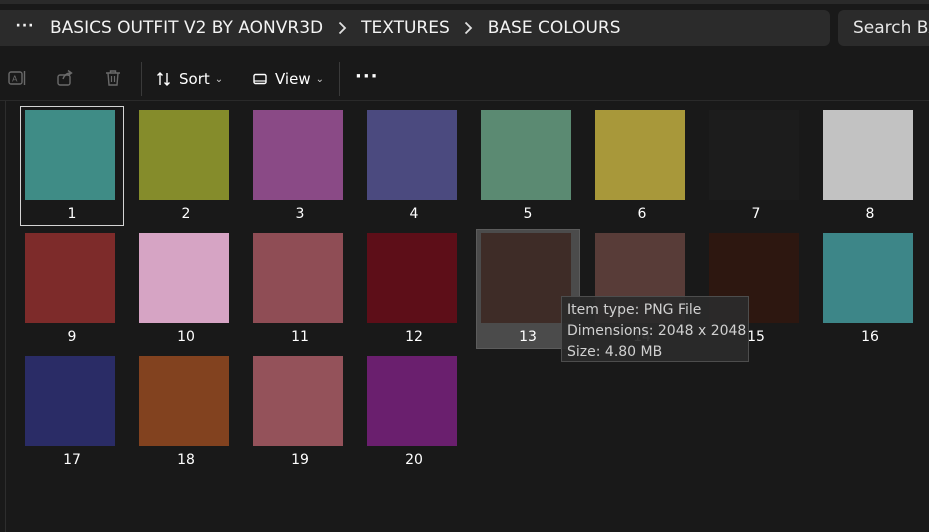 The image size is (929, 532). What do you see at coordinates (870, 337) in the screenshot?
I see `file-name-label: 16` at bounding box center [870, 337].